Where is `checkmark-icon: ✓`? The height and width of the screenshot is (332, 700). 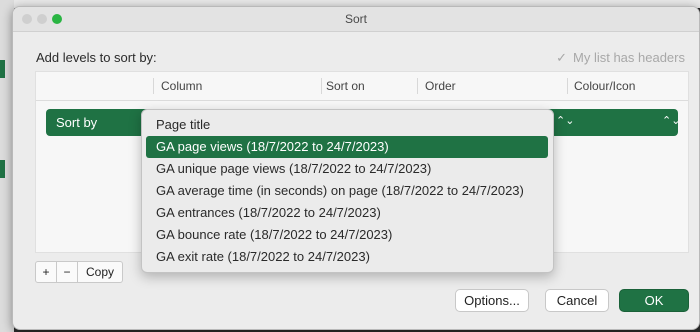 checkmark-icon: ✓ is located at coordinates (561, 57).